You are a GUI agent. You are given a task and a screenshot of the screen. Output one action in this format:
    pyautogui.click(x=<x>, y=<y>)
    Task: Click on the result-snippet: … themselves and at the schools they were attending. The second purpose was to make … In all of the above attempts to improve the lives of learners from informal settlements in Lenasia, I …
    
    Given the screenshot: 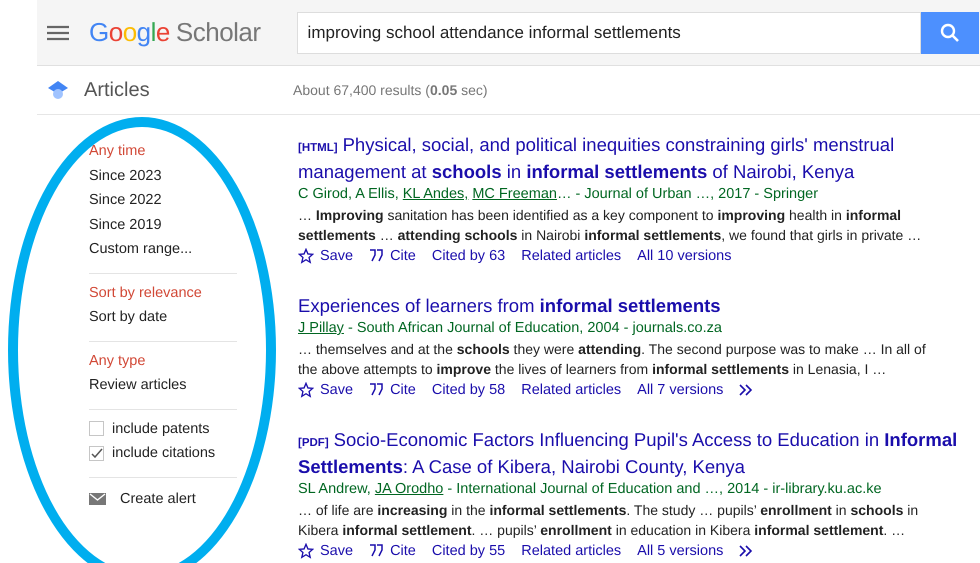 What is the action you would take?
    pyautogui.click(x=612, y=359)
    